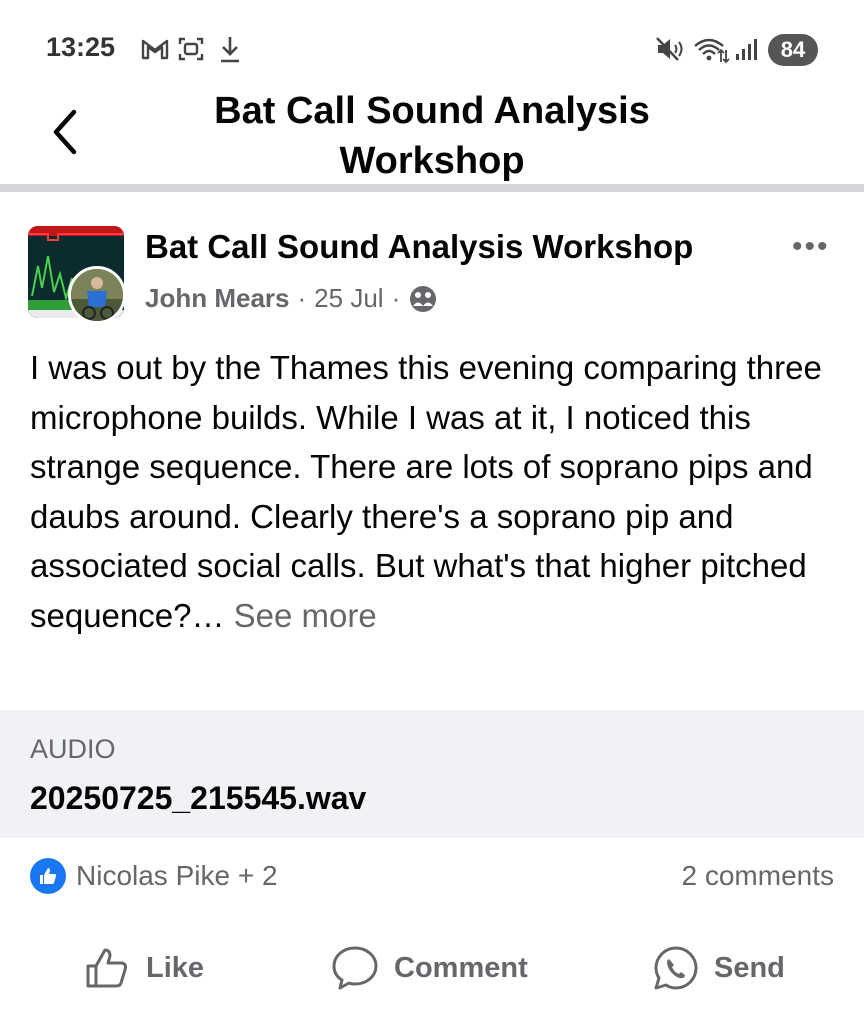  I want to click on app-header: Bat Call Sound Analysis Workshop, so click(432, 132).